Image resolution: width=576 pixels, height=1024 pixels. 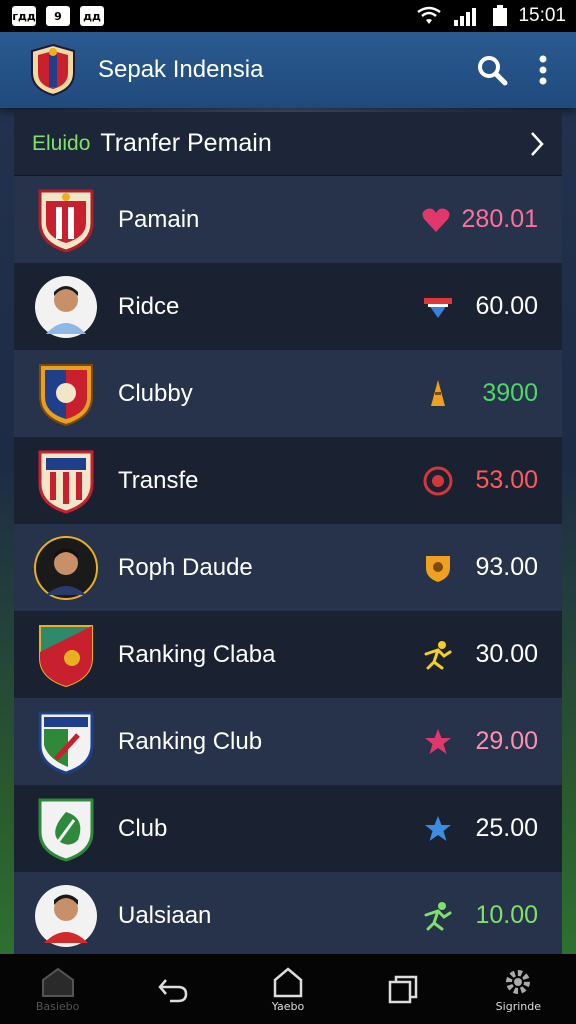 I want to click on list-item: Roph Daude 93.00, so click(x=288, y=567).